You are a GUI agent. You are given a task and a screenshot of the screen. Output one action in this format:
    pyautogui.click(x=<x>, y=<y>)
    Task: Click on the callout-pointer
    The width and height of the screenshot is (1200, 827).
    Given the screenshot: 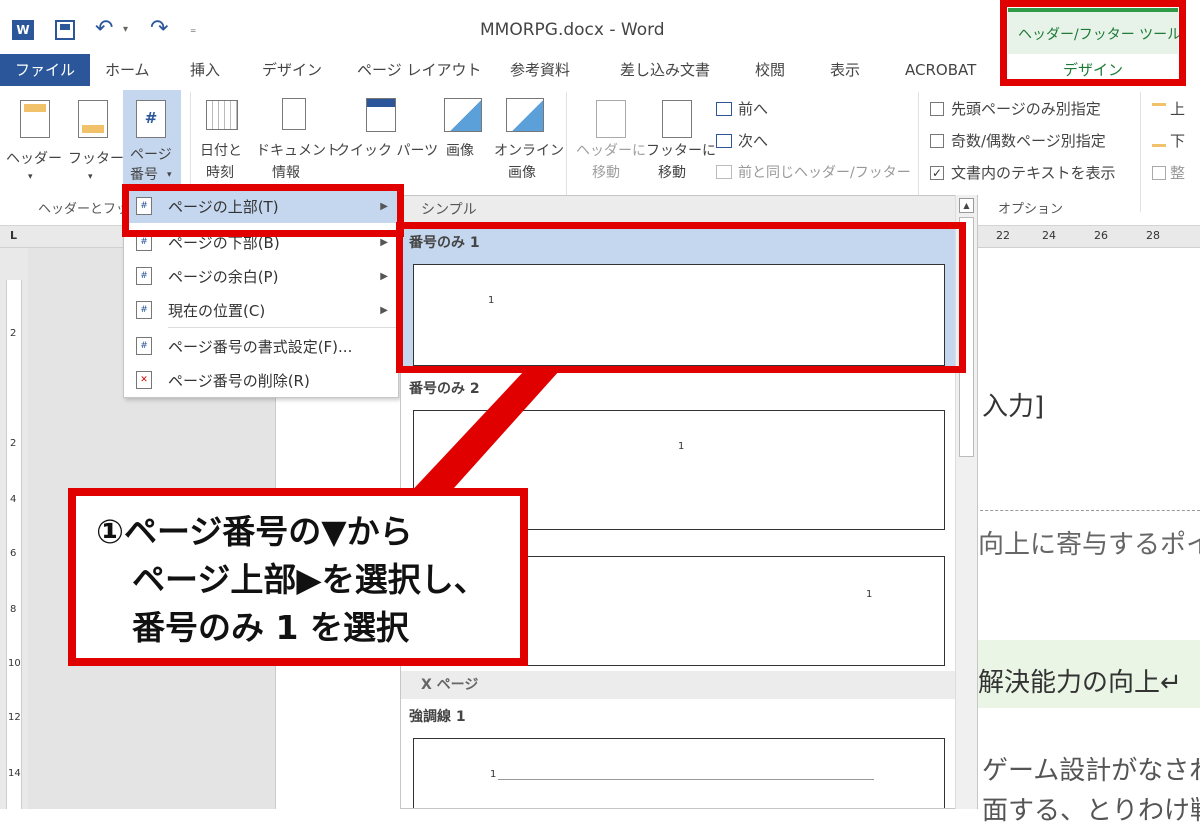 What is the action you would take?
    pyautogui.click(x=482, y=434)
    